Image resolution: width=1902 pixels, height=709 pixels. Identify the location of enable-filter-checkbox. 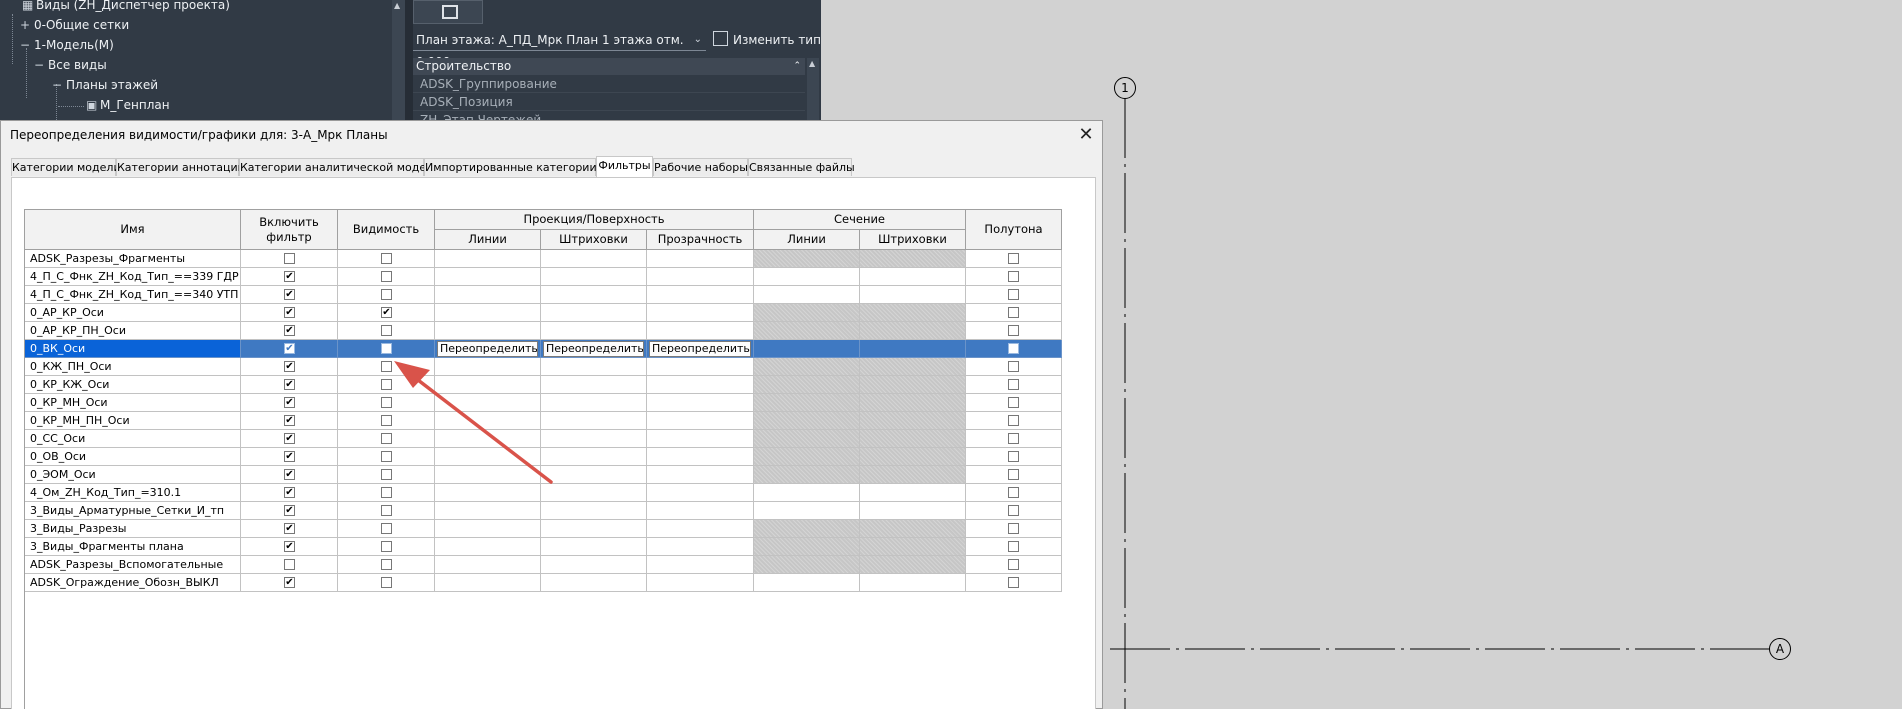
(289, 258).